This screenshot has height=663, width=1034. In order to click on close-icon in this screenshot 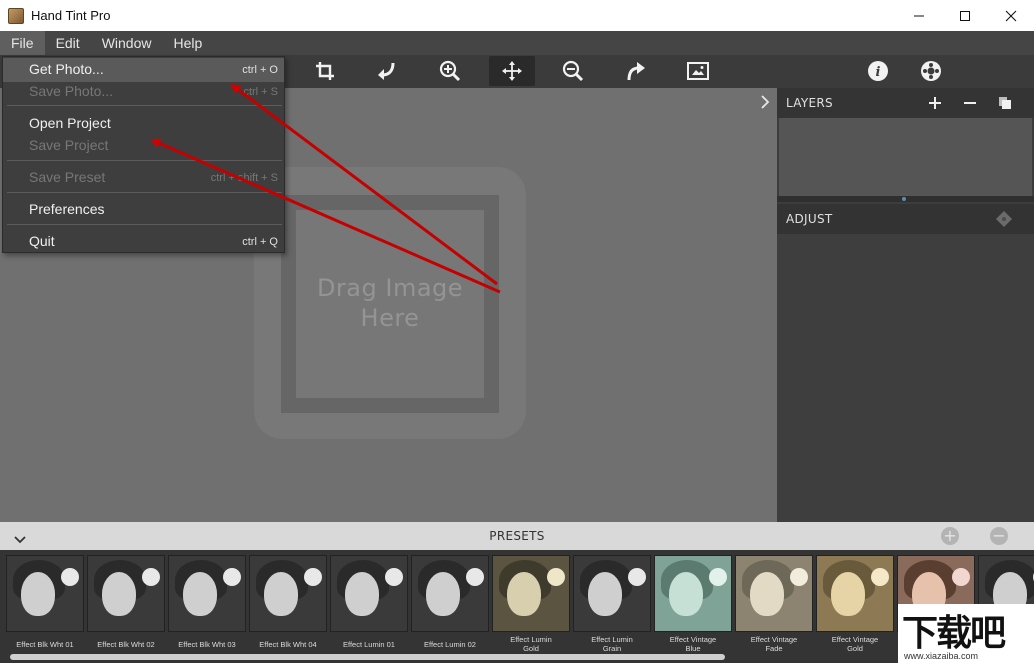, I will do `click(1011, 15)`.